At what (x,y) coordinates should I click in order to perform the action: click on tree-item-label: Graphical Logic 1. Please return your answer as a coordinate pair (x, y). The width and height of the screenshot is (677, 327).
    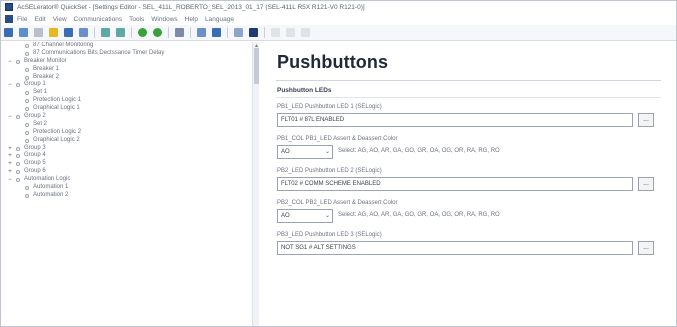
    Looking at the image, I should click on (56, 108).